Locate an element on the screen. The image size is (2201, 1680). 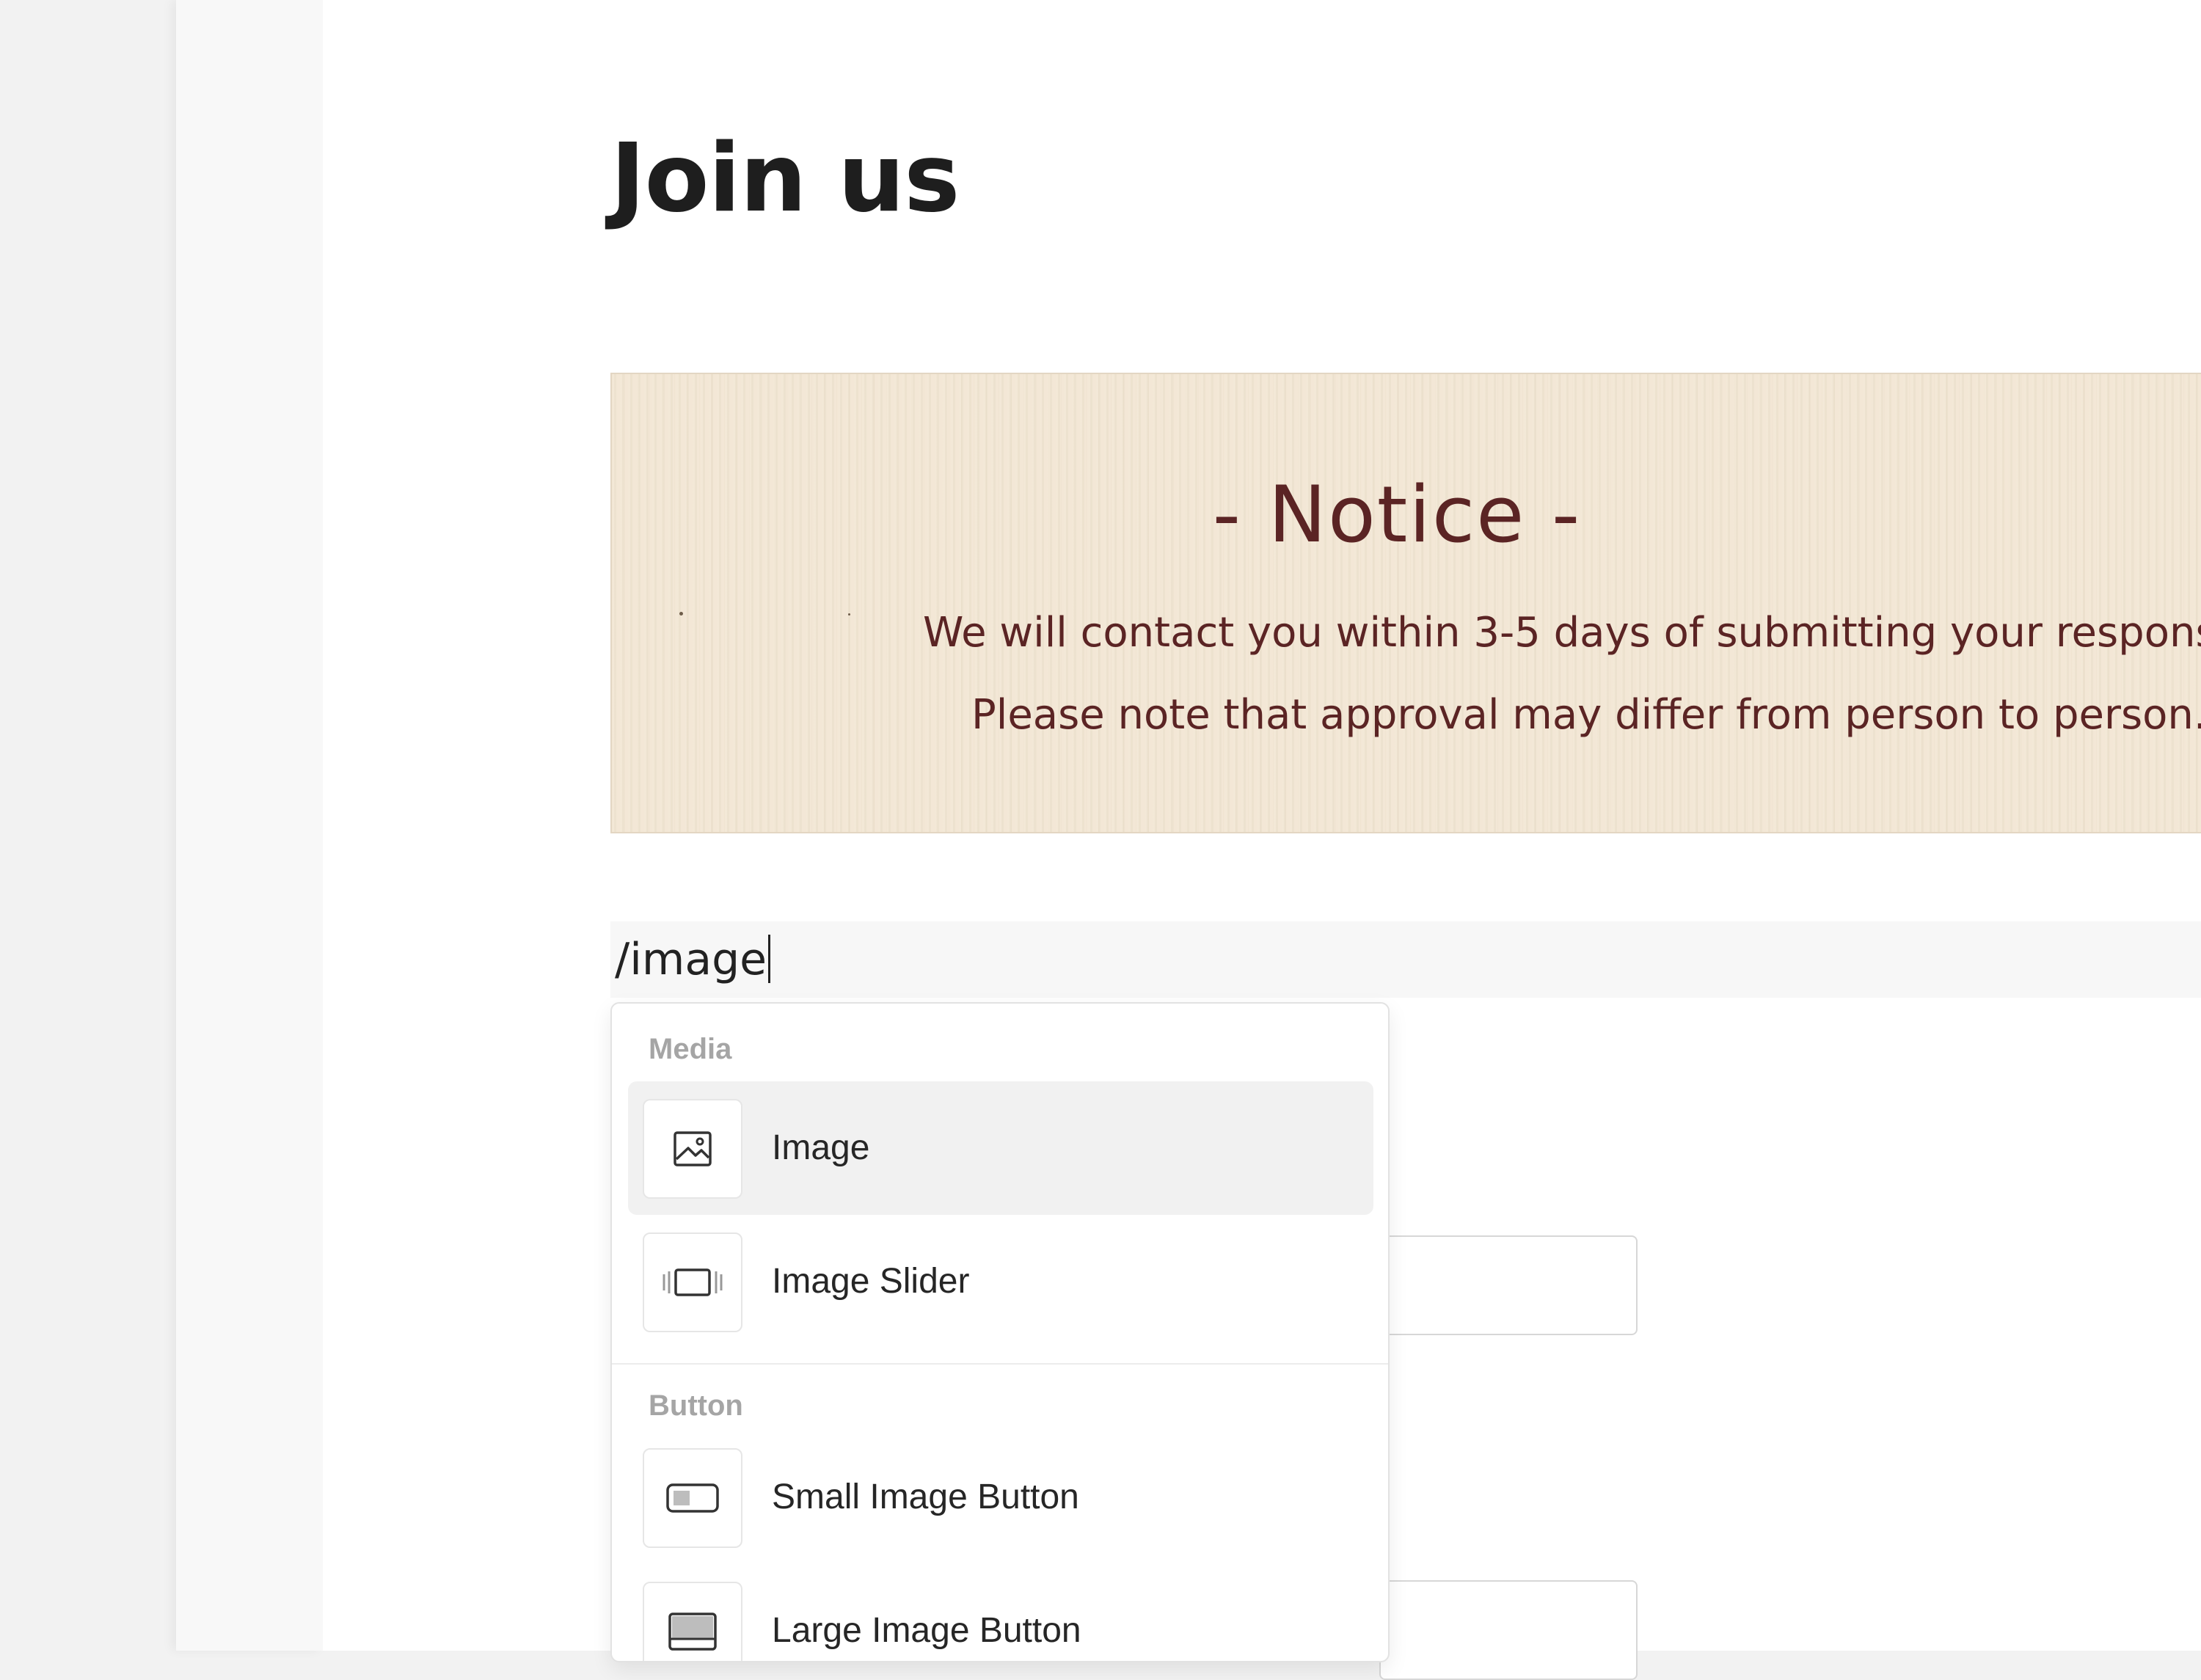
menu-item-label: Image is located at coordinates (821, 1148).